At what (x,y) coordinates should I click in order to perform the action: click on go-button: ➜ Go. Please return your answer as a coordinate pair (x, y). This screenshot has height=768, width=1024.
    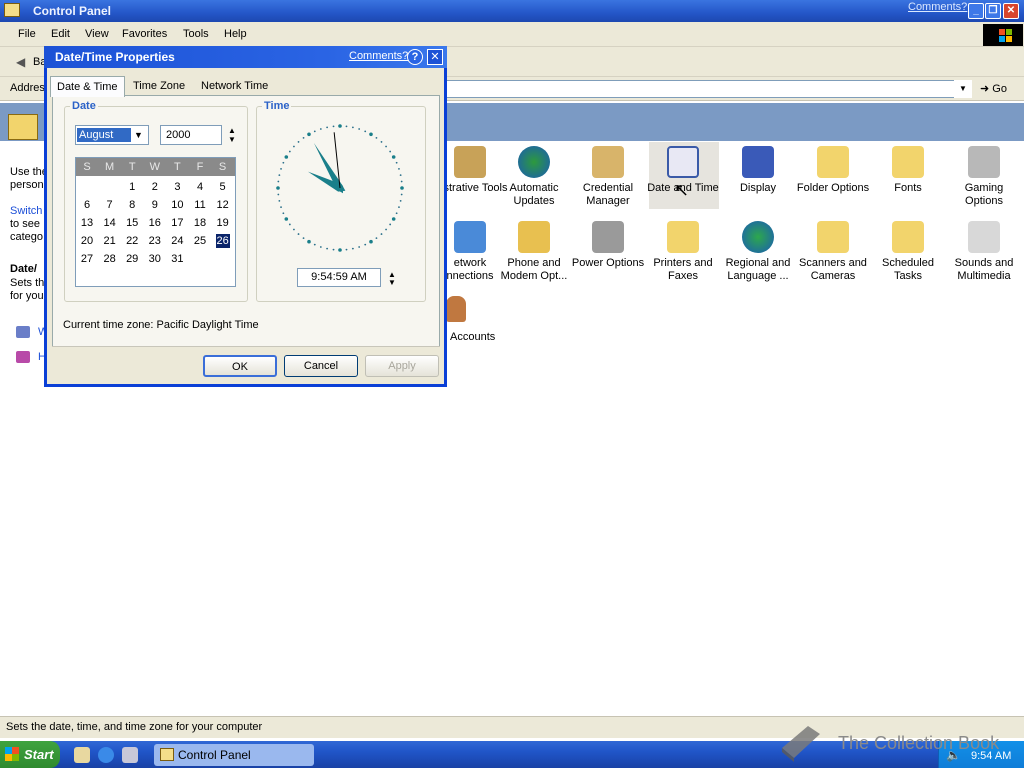
    Looking at the image, I should click on (993, 88).